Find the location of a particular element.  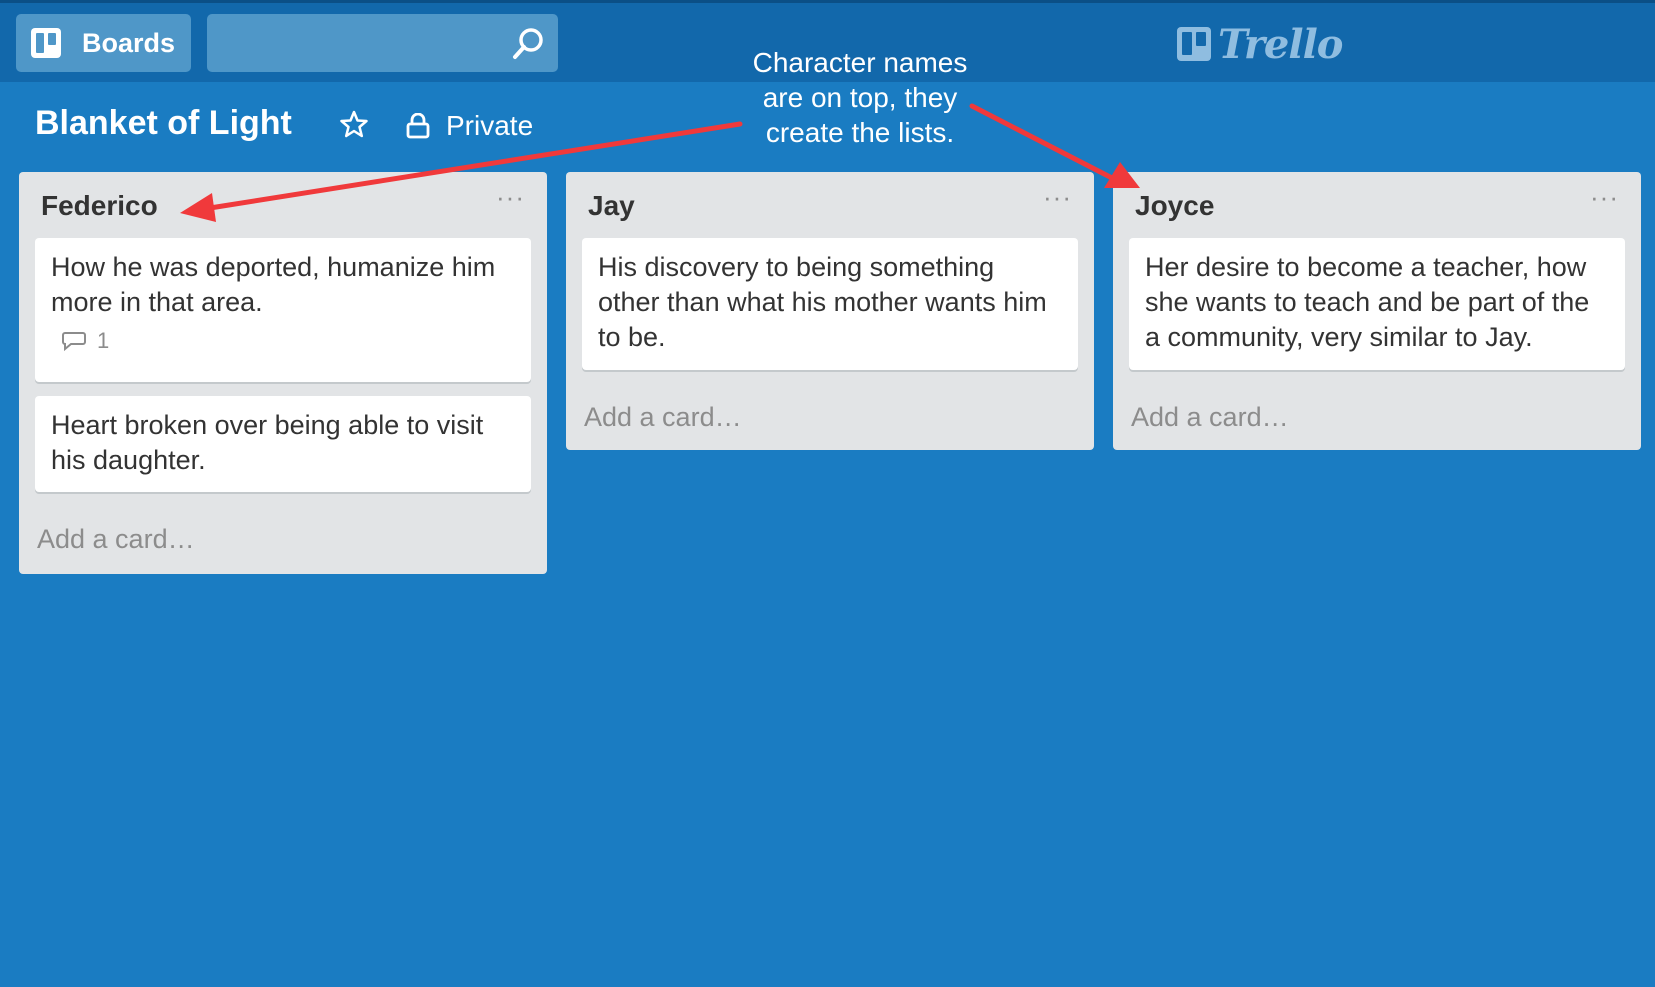

boards-button: Boards is located at coordinates (103, 43).